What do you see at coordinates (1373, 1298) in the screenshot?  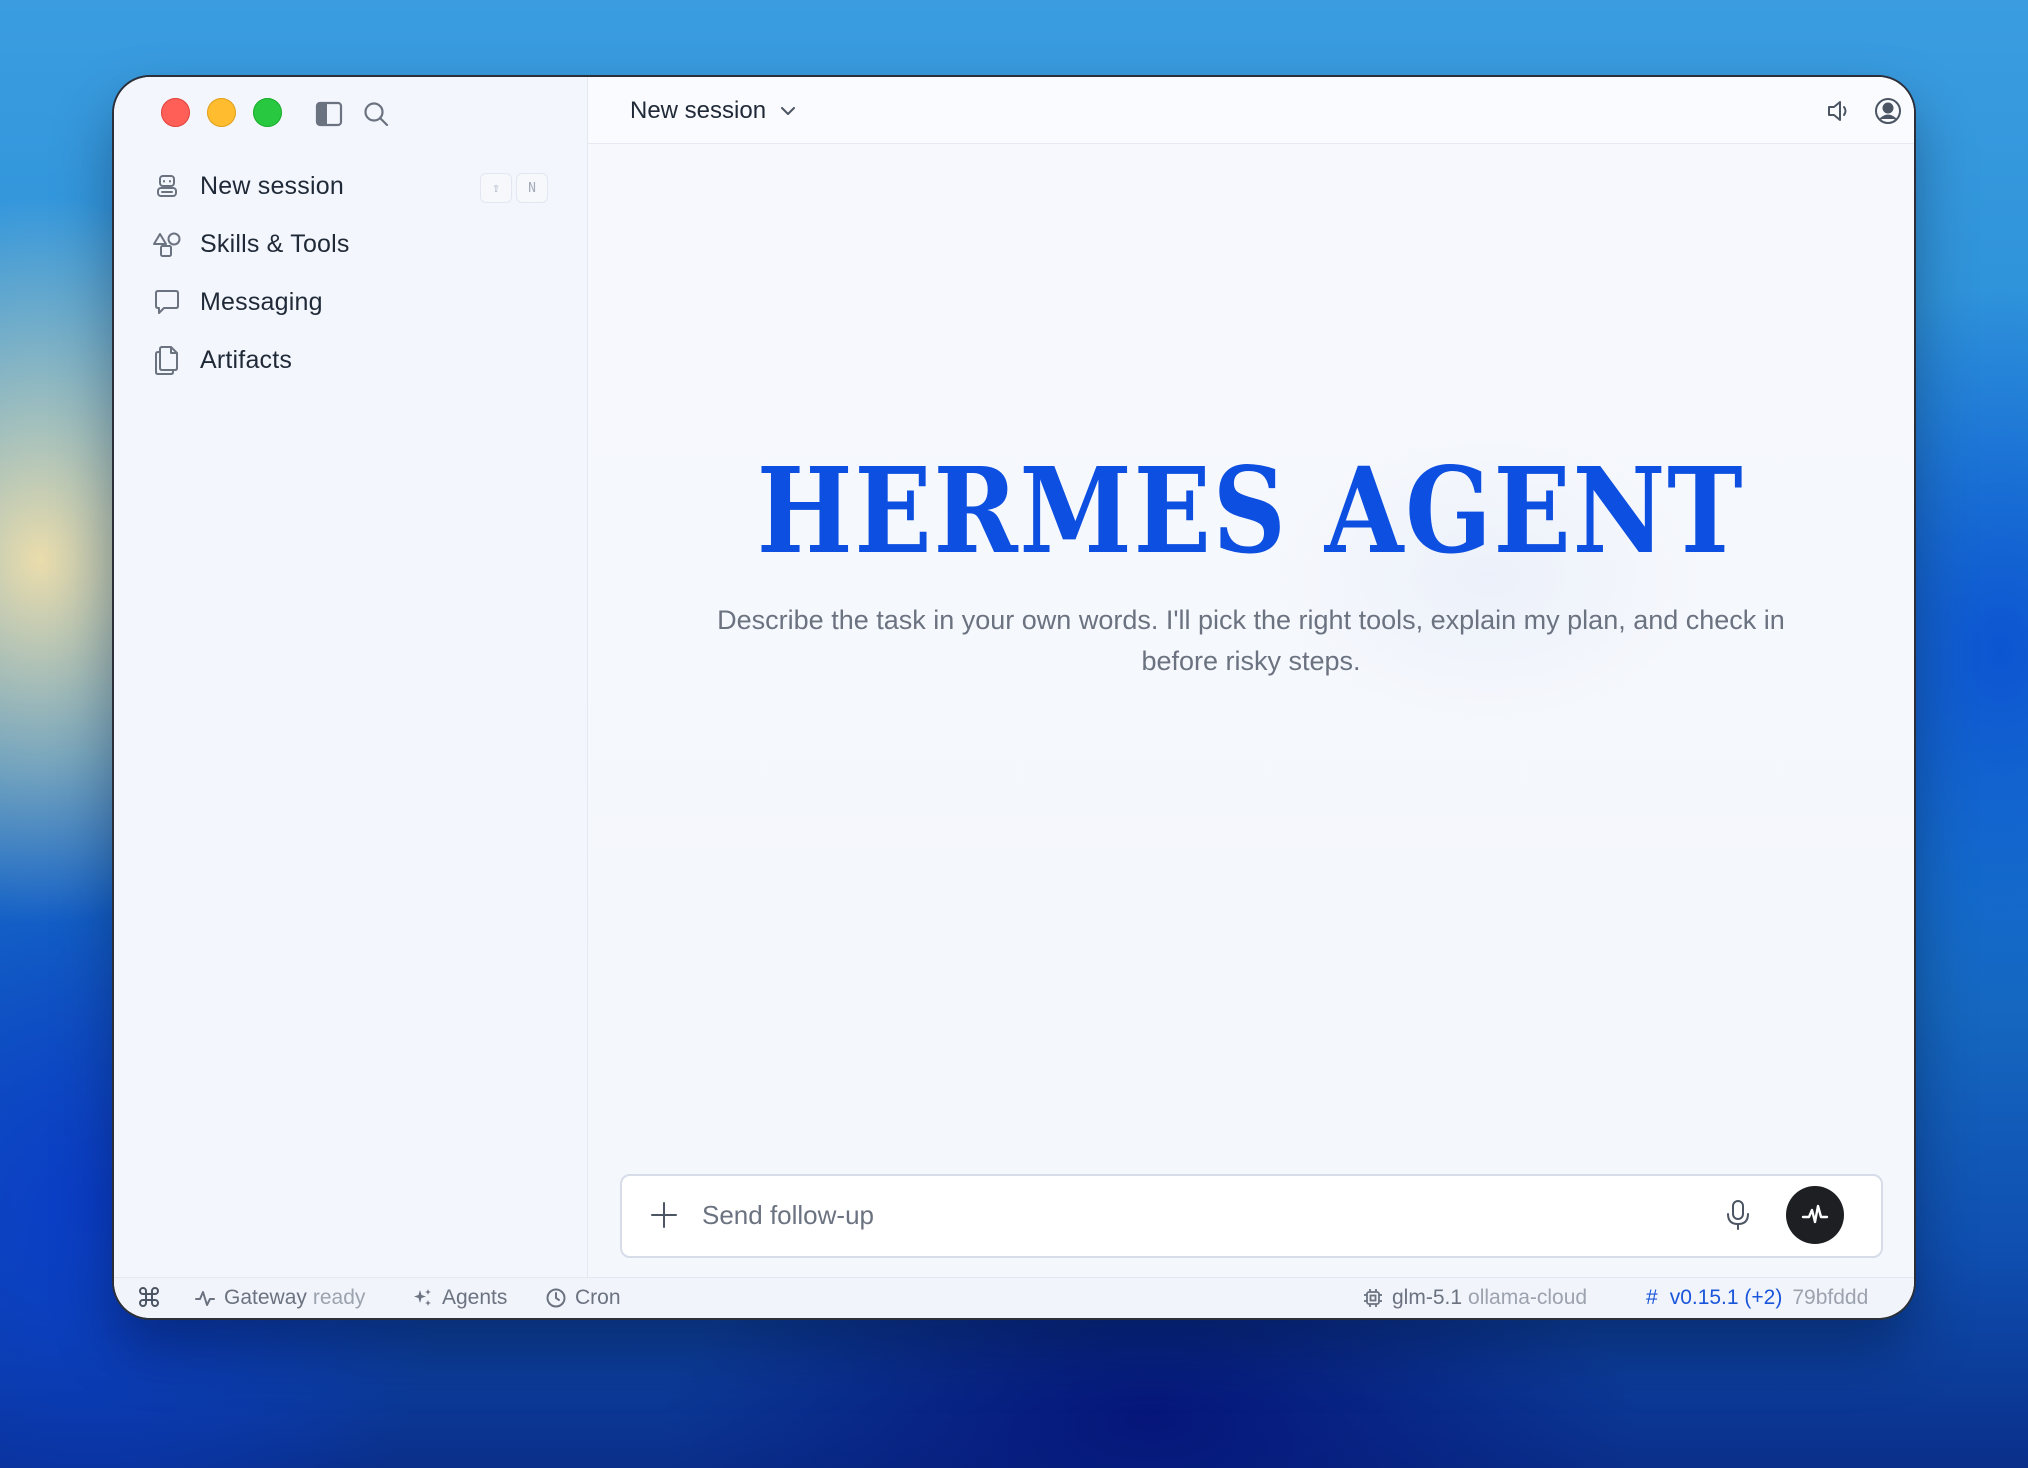 I see `cpu-chip-icon` at bounding box center [1373, 1298].